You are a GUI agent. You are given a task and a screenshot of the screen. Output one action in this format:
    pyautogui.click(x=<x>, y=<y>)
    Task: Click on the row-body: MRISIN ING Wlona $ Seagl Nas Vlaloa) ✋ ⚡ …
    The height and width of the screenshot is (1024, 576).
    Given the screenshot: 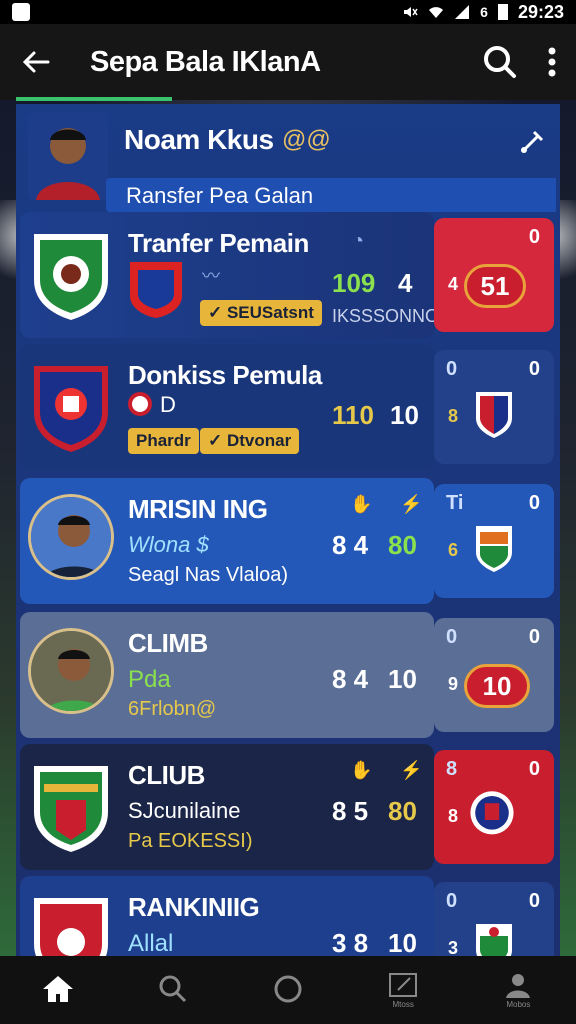 What is the action you would take?
    pyautogui.click(x=227, y=541)
    